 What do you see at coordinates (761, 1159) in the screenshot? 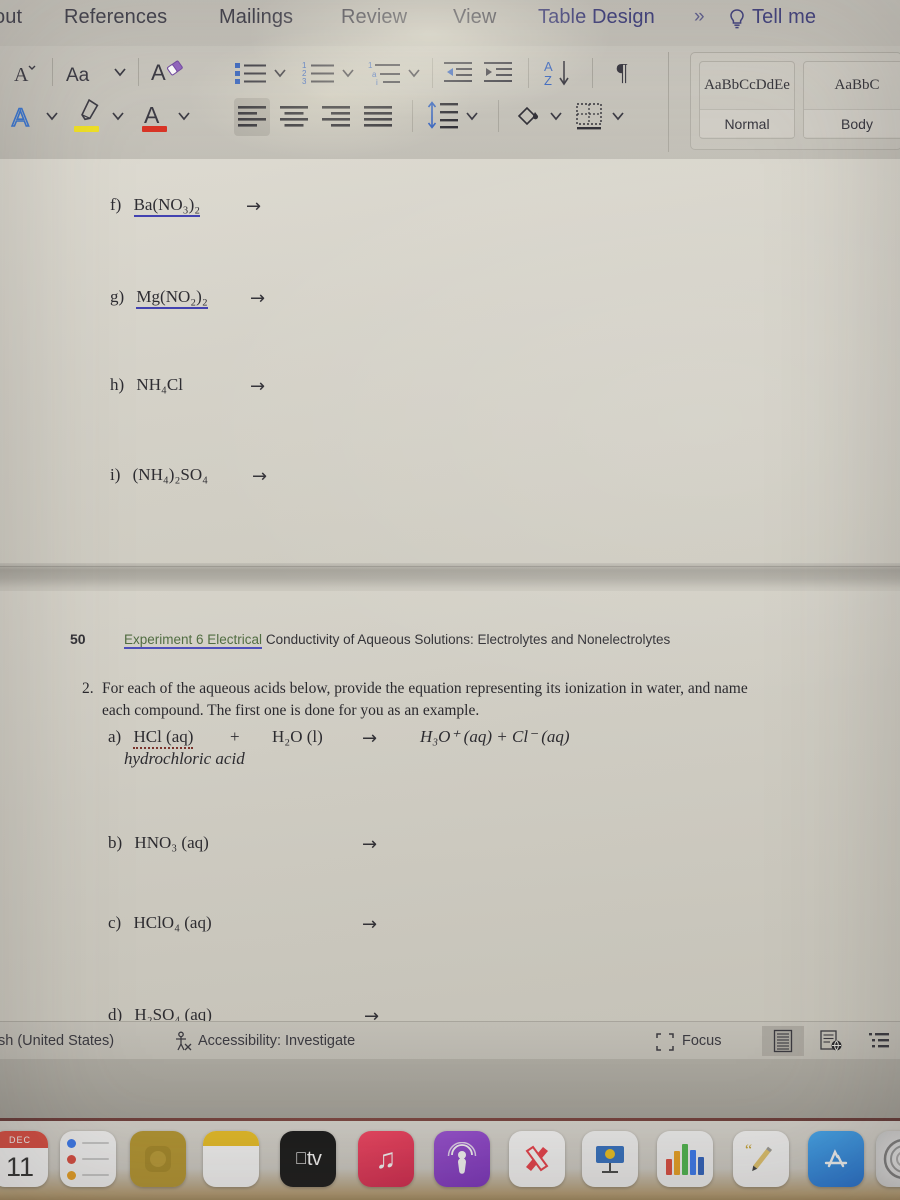
I see `dock-item-pages: “` at bounding box center [761, 1159].